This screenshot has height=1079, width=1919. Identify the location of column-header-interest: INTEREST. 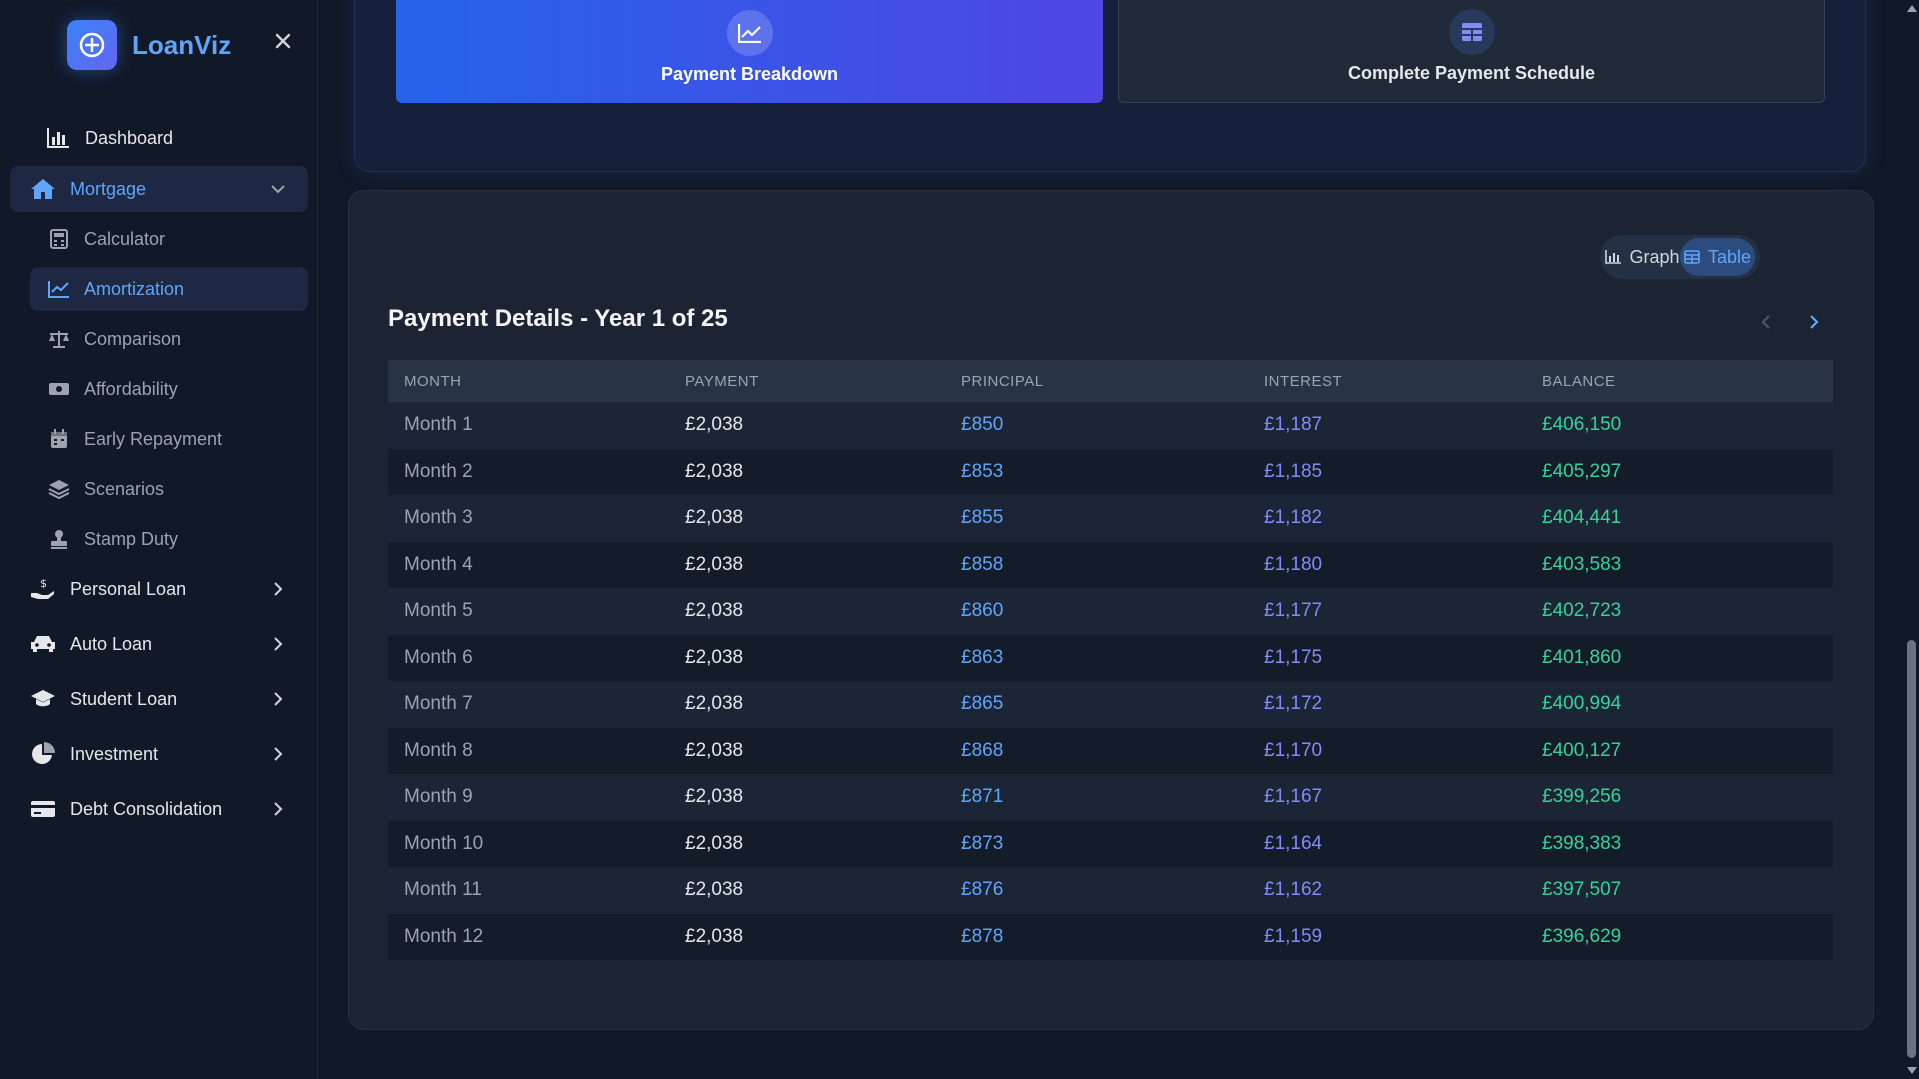
(1303, 381).